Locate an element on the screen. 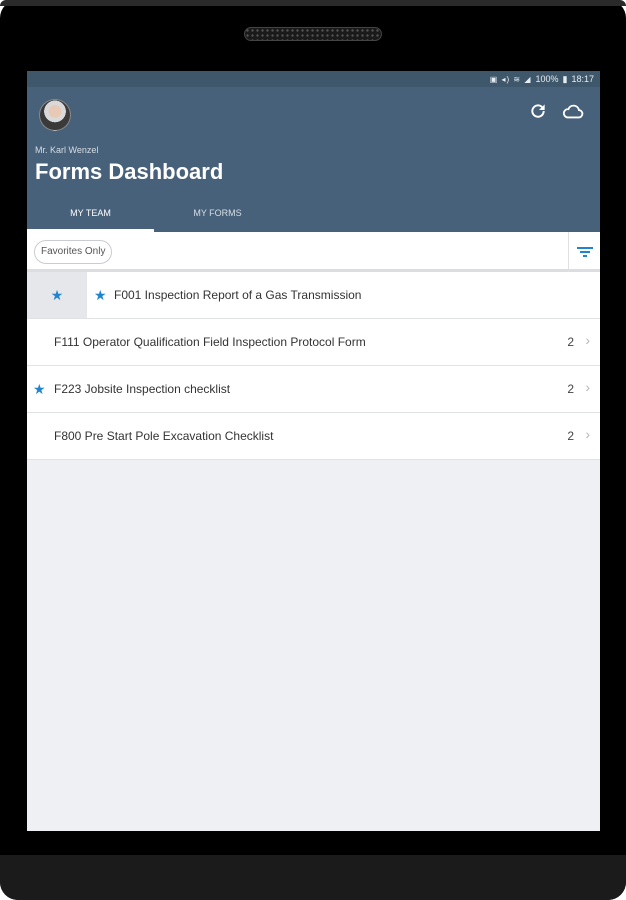 Image resolution: width=626 pixels, height=900 pixels. page-title: Forms Dashboard is located at coordinates (129, 171).